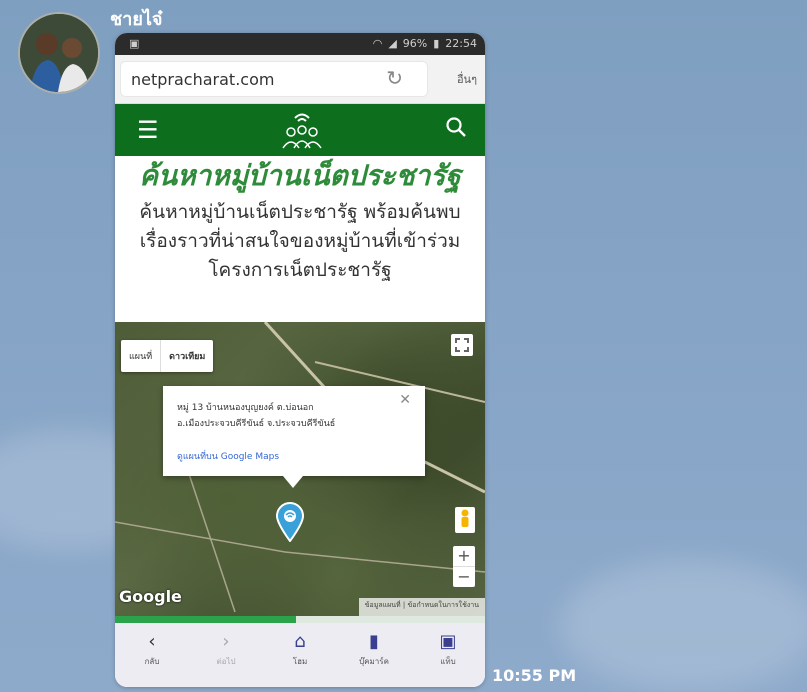 The height and width of the screenshot is (692, 807). Describe the element at coordinates (59, 53) in the screenshot. I see `sender-avatar` at that location.